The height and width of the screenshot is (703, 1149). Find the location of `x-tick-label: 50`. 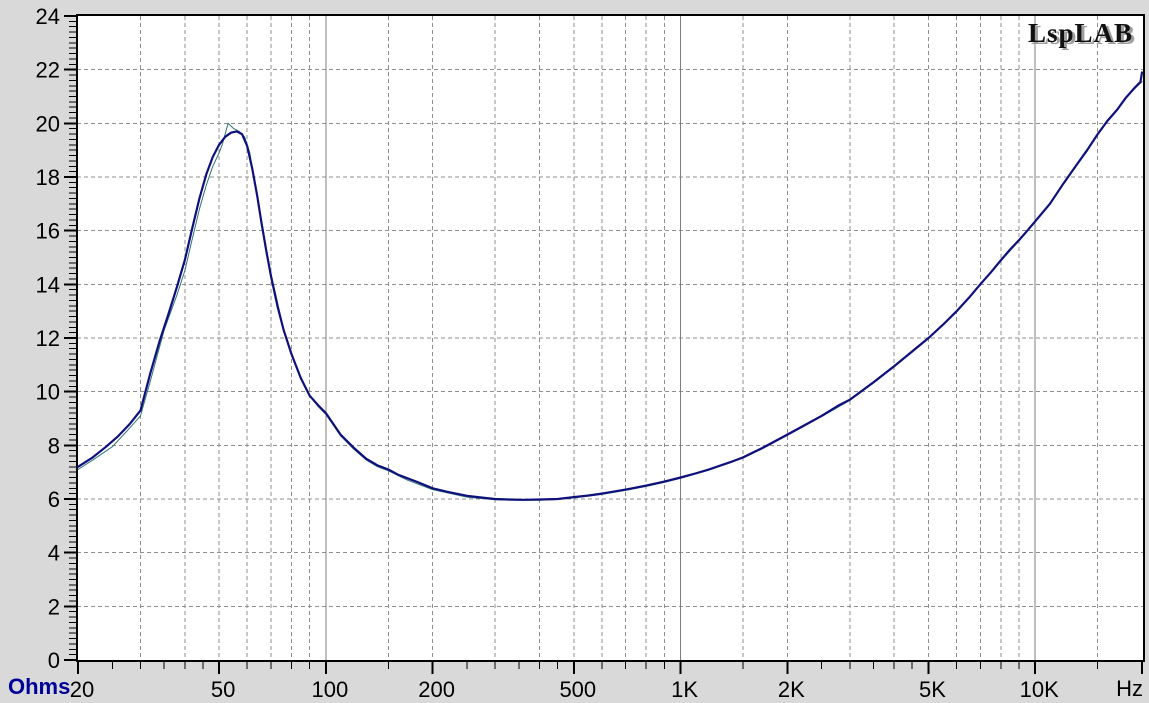

x-tick-label: 50 is located at coordinates (223, 689).